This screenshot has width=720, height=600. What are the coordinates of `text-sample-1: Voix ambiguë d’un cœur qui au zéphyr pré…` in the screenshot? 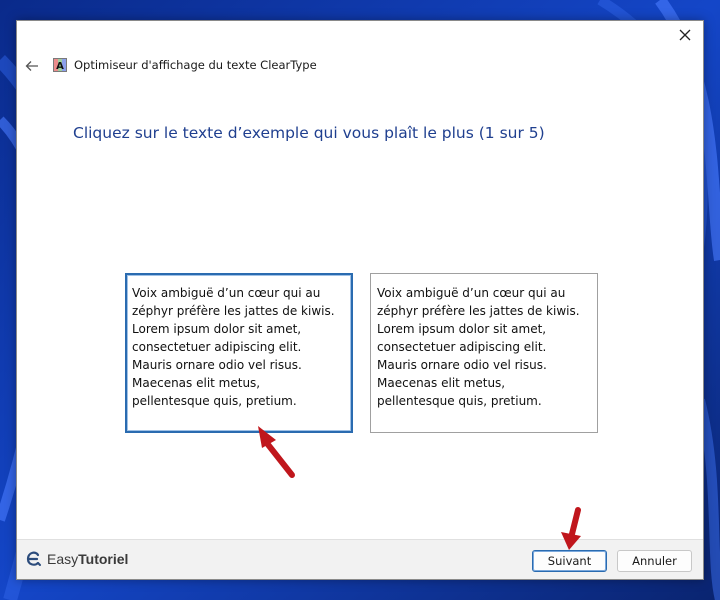 It's located at (239, 353).